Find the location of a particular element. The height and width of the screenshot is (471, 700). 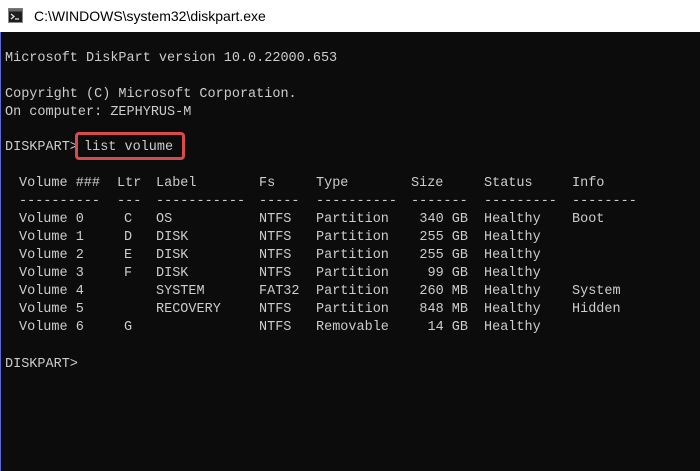

table-cell: Volume 2 is located at coordinates (51, 255).